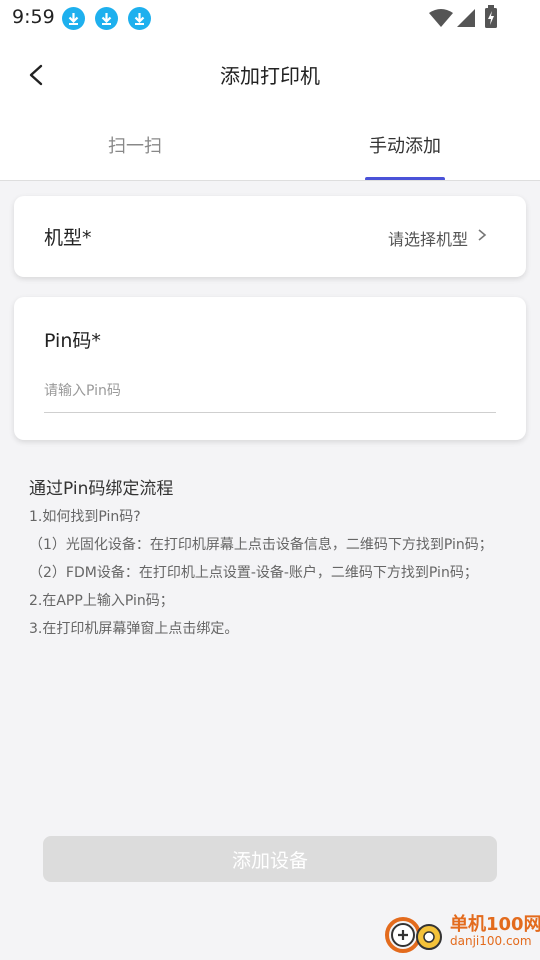  I want to click on watermark-site: 单机100网, so click(495, 924).